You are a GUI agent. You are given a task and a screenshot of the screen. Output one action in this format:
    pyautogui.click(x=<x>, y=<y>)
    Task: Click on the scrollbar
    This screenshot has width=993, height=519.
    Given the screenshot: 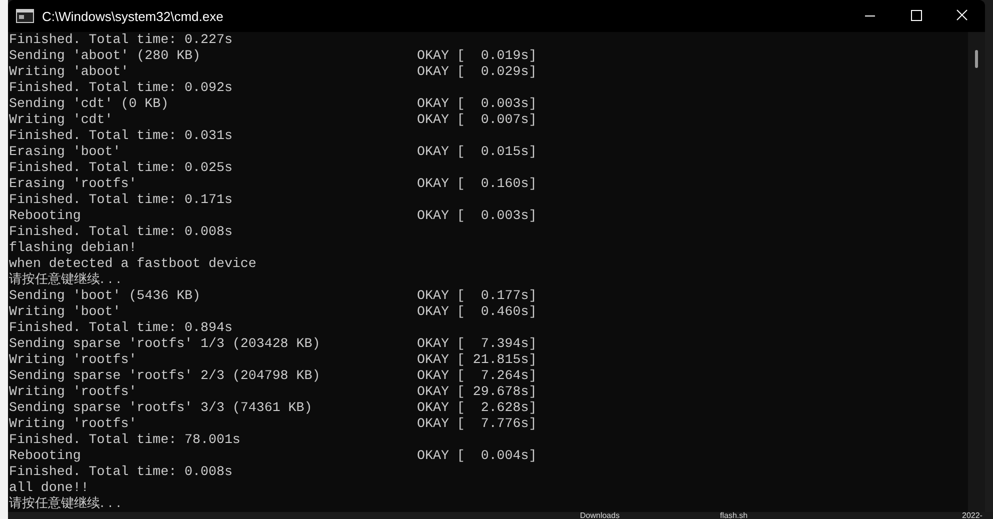 What is the action you would take?
    pyautogui.click(x=976, y=272)
    